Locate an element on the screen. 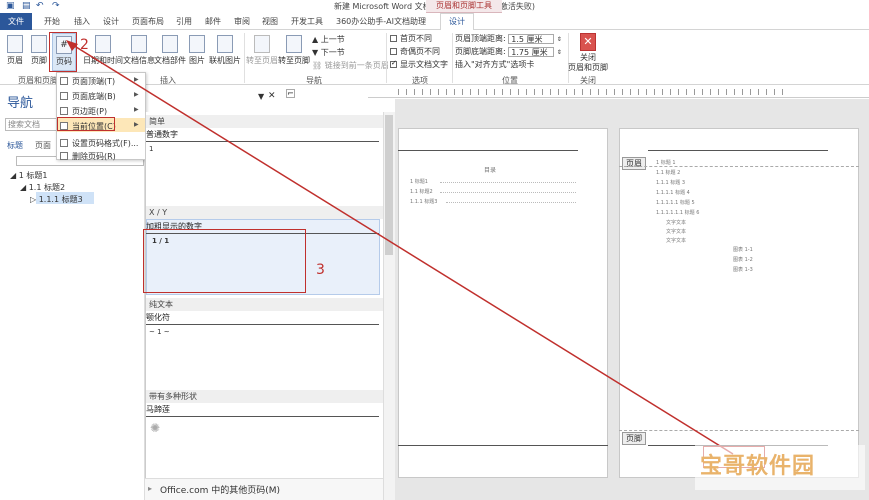 This screenshot has height=500, width=869. arrow-head is located at coordinates (72, 45).